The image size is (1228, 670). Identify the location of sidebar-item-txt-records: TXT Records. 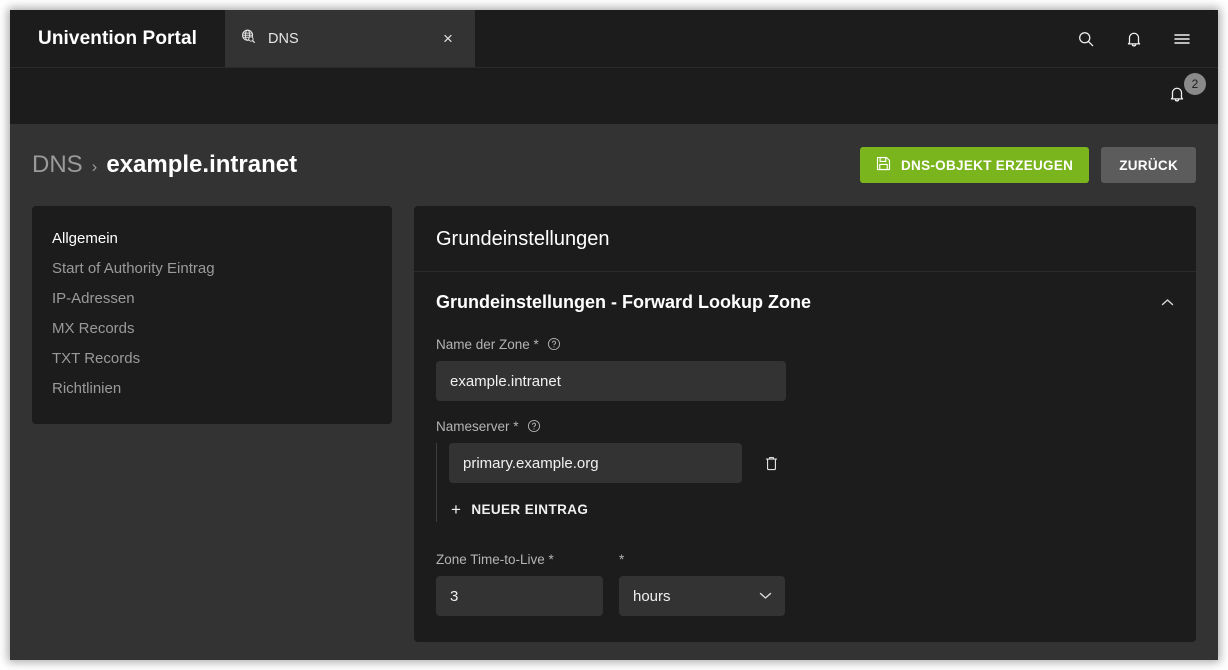
(212, 359).